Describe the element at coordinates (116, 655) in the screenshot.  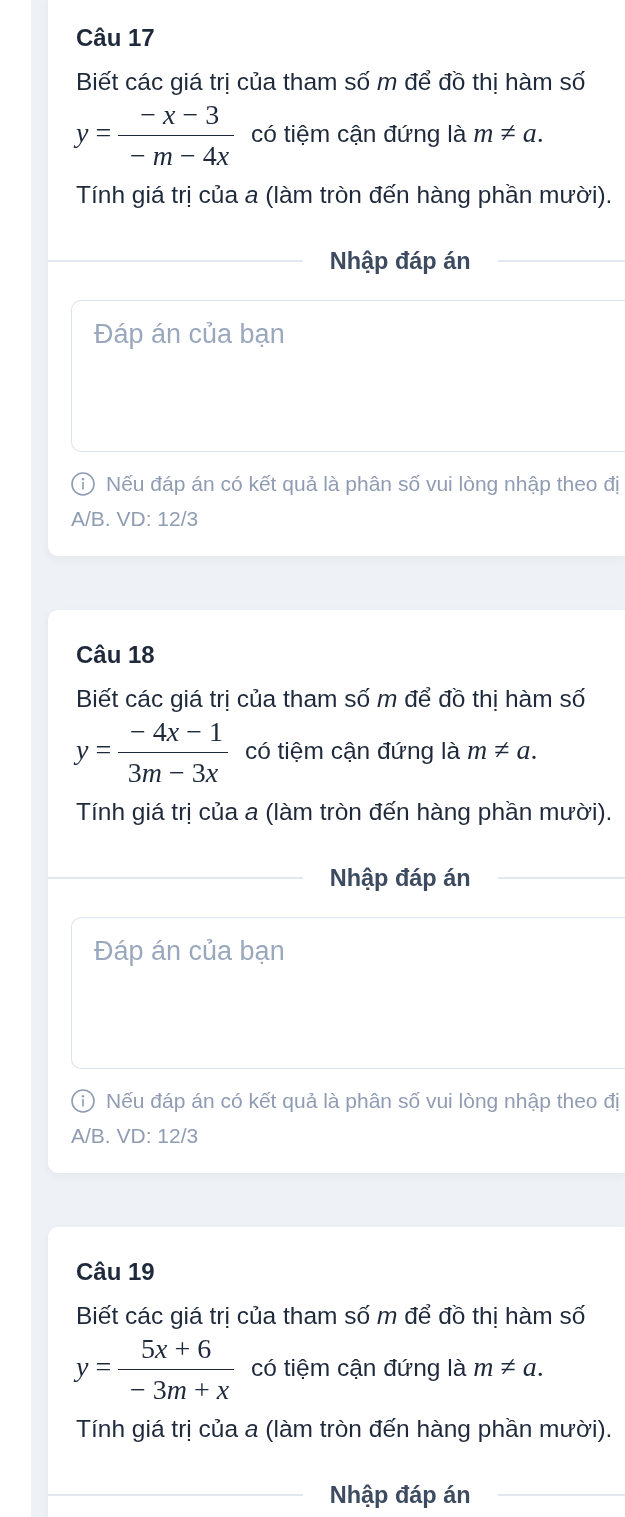
I see `question-title: Câu 18` at that location.